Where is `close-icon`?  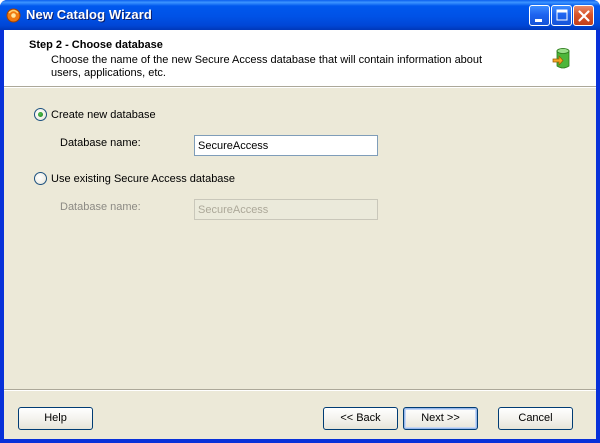
close-icon is located at coordinates (584, 16).